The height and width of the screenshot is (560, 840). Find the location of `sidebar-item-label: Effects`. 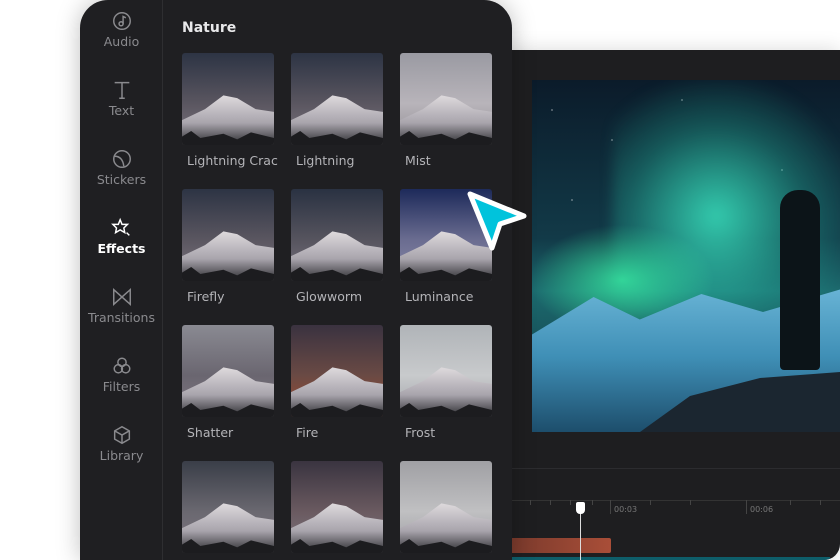

sidebar-item-label: Effects is located at coordinates (121, 248).